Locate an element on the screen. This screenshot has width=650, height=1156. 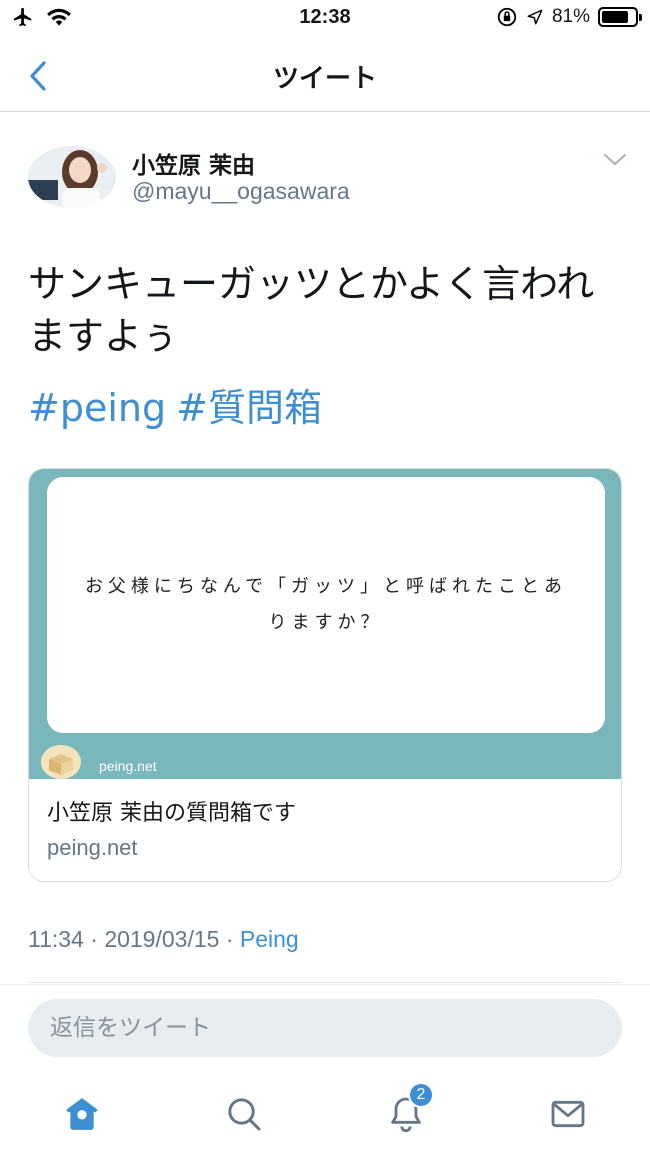
home-icon is located at coordinates (82, 1114).